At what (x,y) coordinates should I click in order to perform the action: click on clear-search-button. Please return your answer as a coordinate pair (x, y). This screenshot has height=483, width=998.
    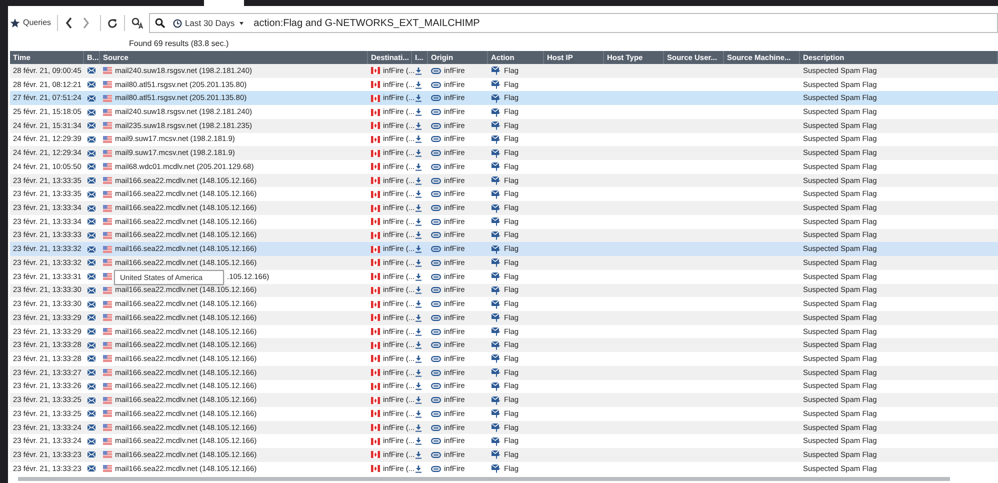
    Looking at the image, I should click on (137, 23).